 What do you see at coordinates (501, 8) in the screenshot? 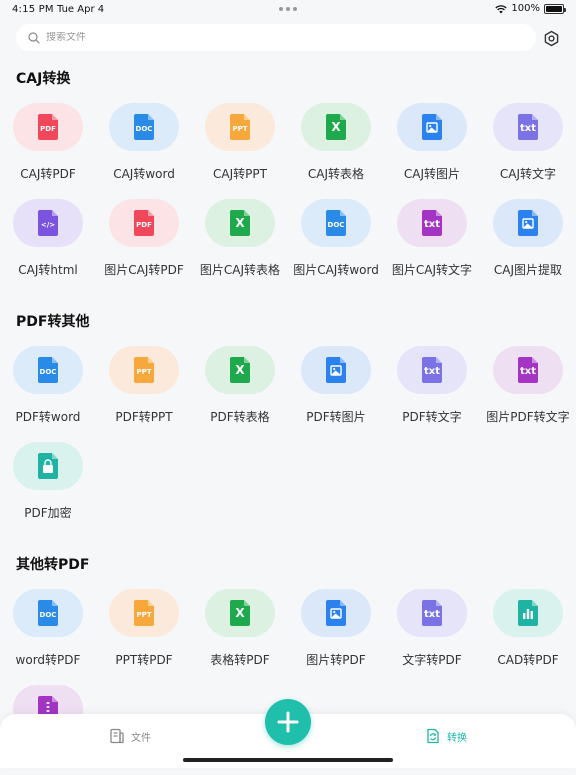
I see `wifi-icon` at bounding box center [501, 8].